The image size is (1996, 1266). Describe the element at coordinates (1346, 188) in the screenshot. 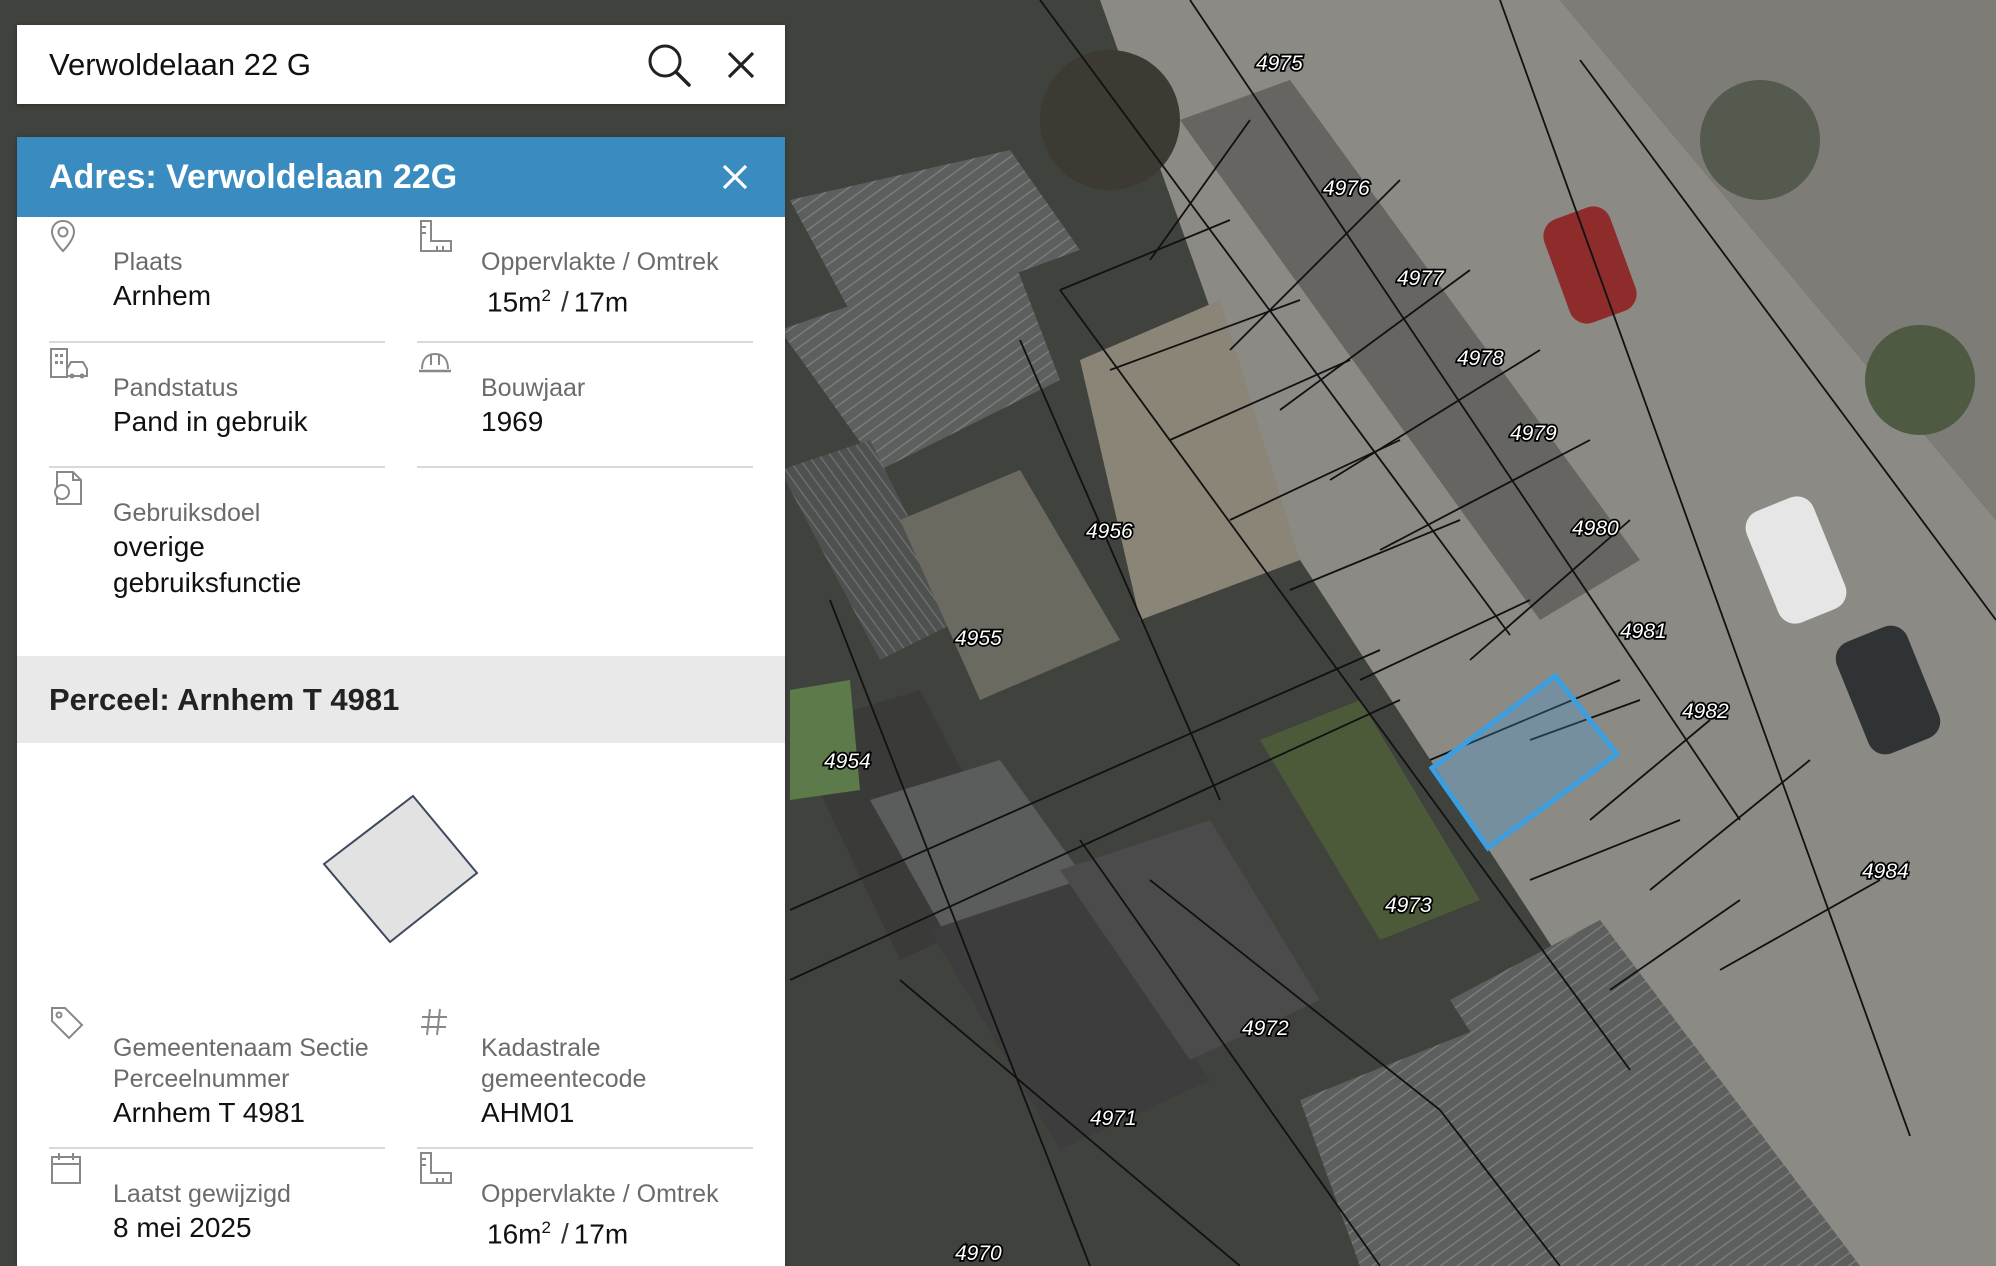

I see `parcel-label-4976: 4976` at that location.